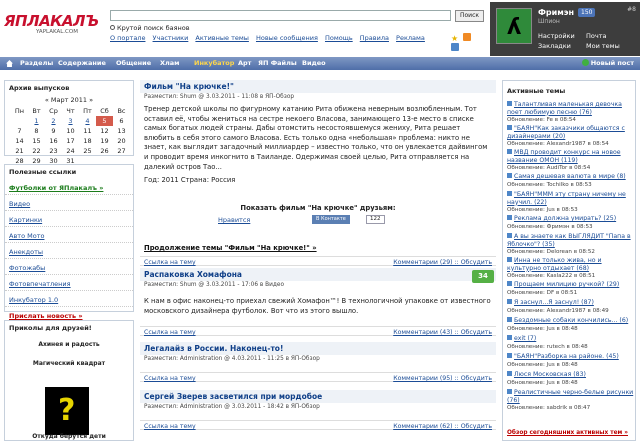  Describe the element at coordinates (69, 300) in the screenshot. I see `link-incubator: Инкубатор 1.0` at that location.